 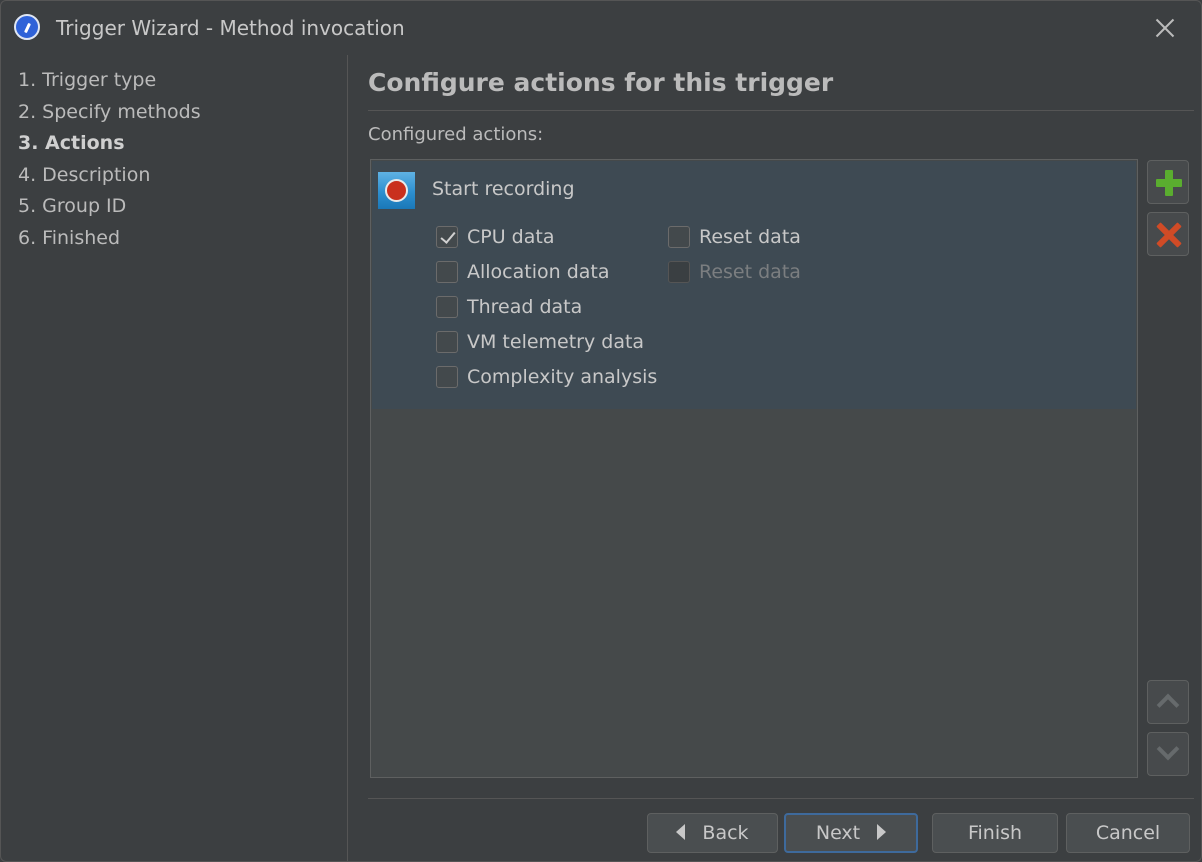 What do you see at coordinates (538, 272) in the screenshot?
I see `checkbox-label: Allocation data` at bounding box center [538, 272].